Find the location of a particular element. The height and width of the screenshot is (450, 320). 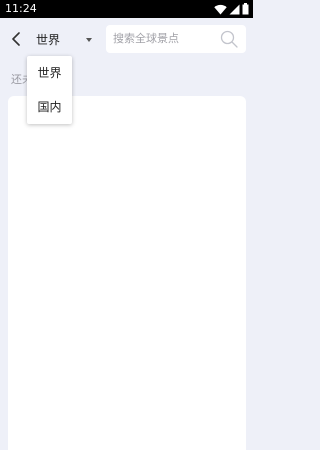

search-input: 搜索全球景点 is located at coordinates (176, 39).